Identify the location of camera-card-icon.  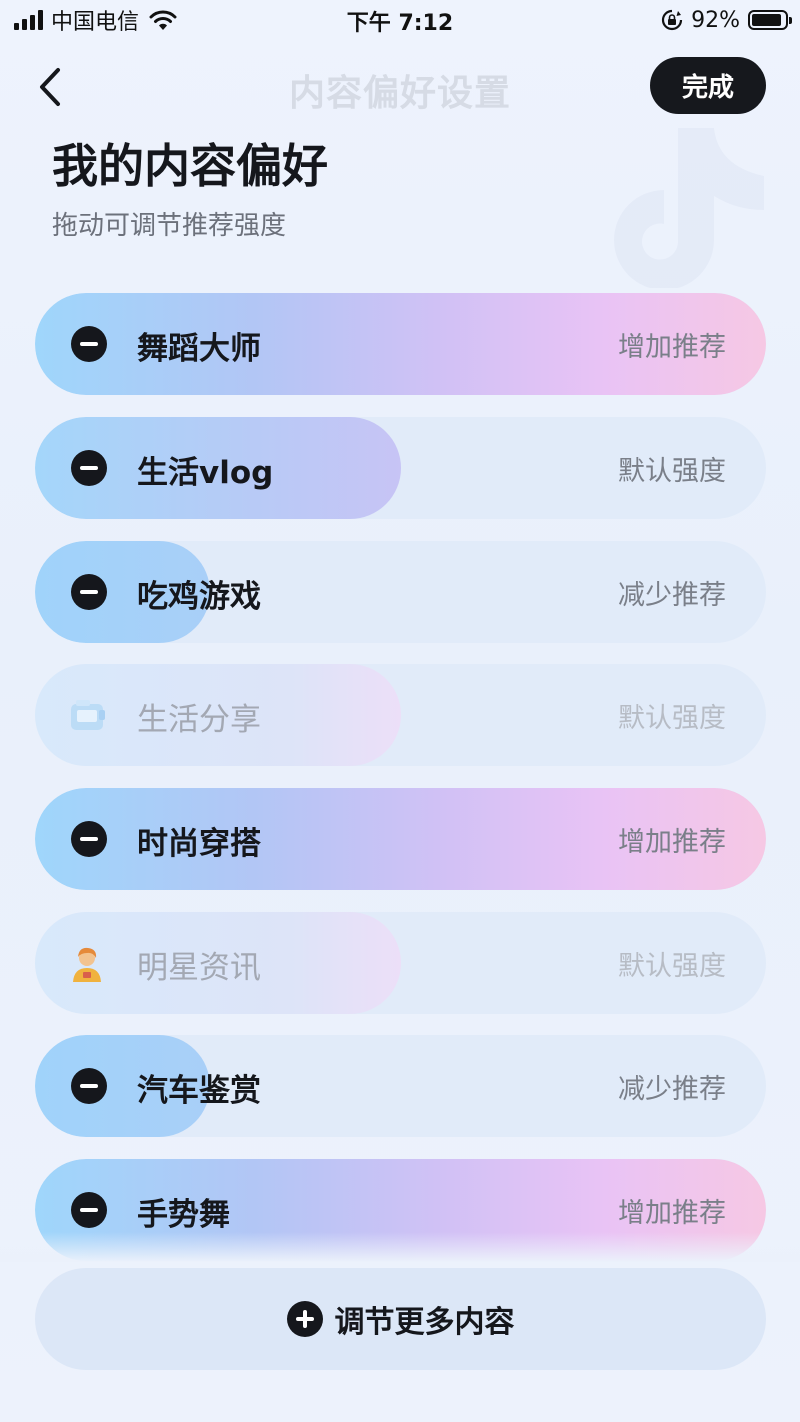
(88, 715).